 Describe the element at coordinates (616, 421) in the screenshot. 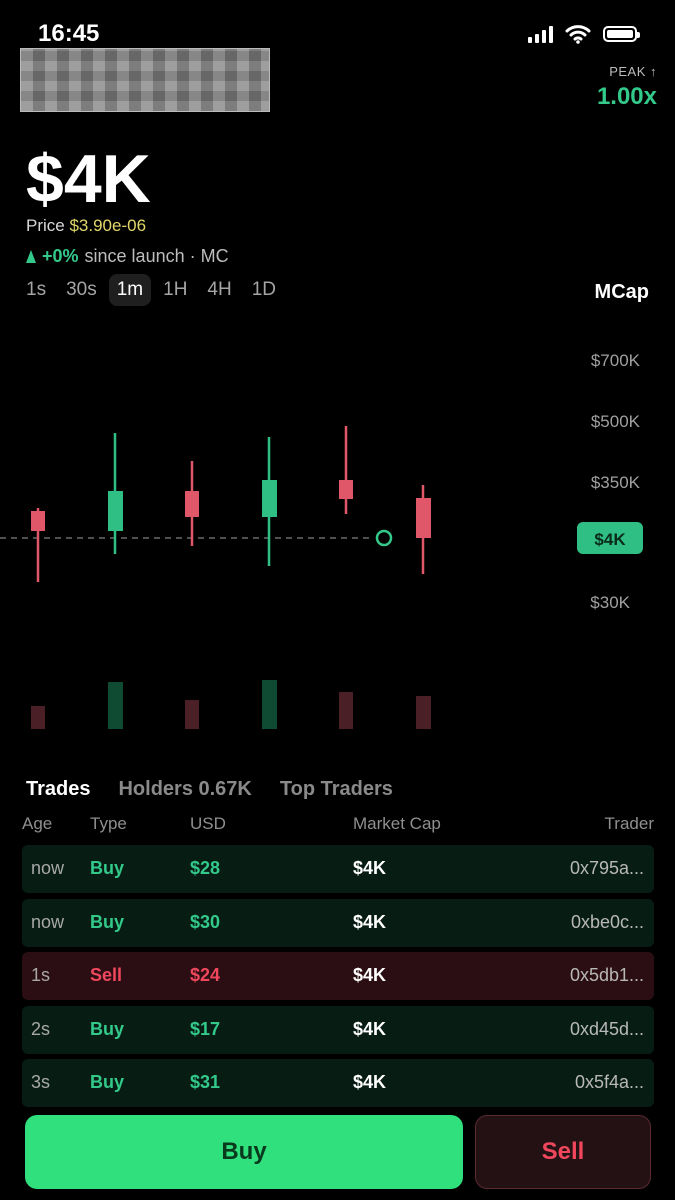

I see `y-axis-label: $500K` at that location.